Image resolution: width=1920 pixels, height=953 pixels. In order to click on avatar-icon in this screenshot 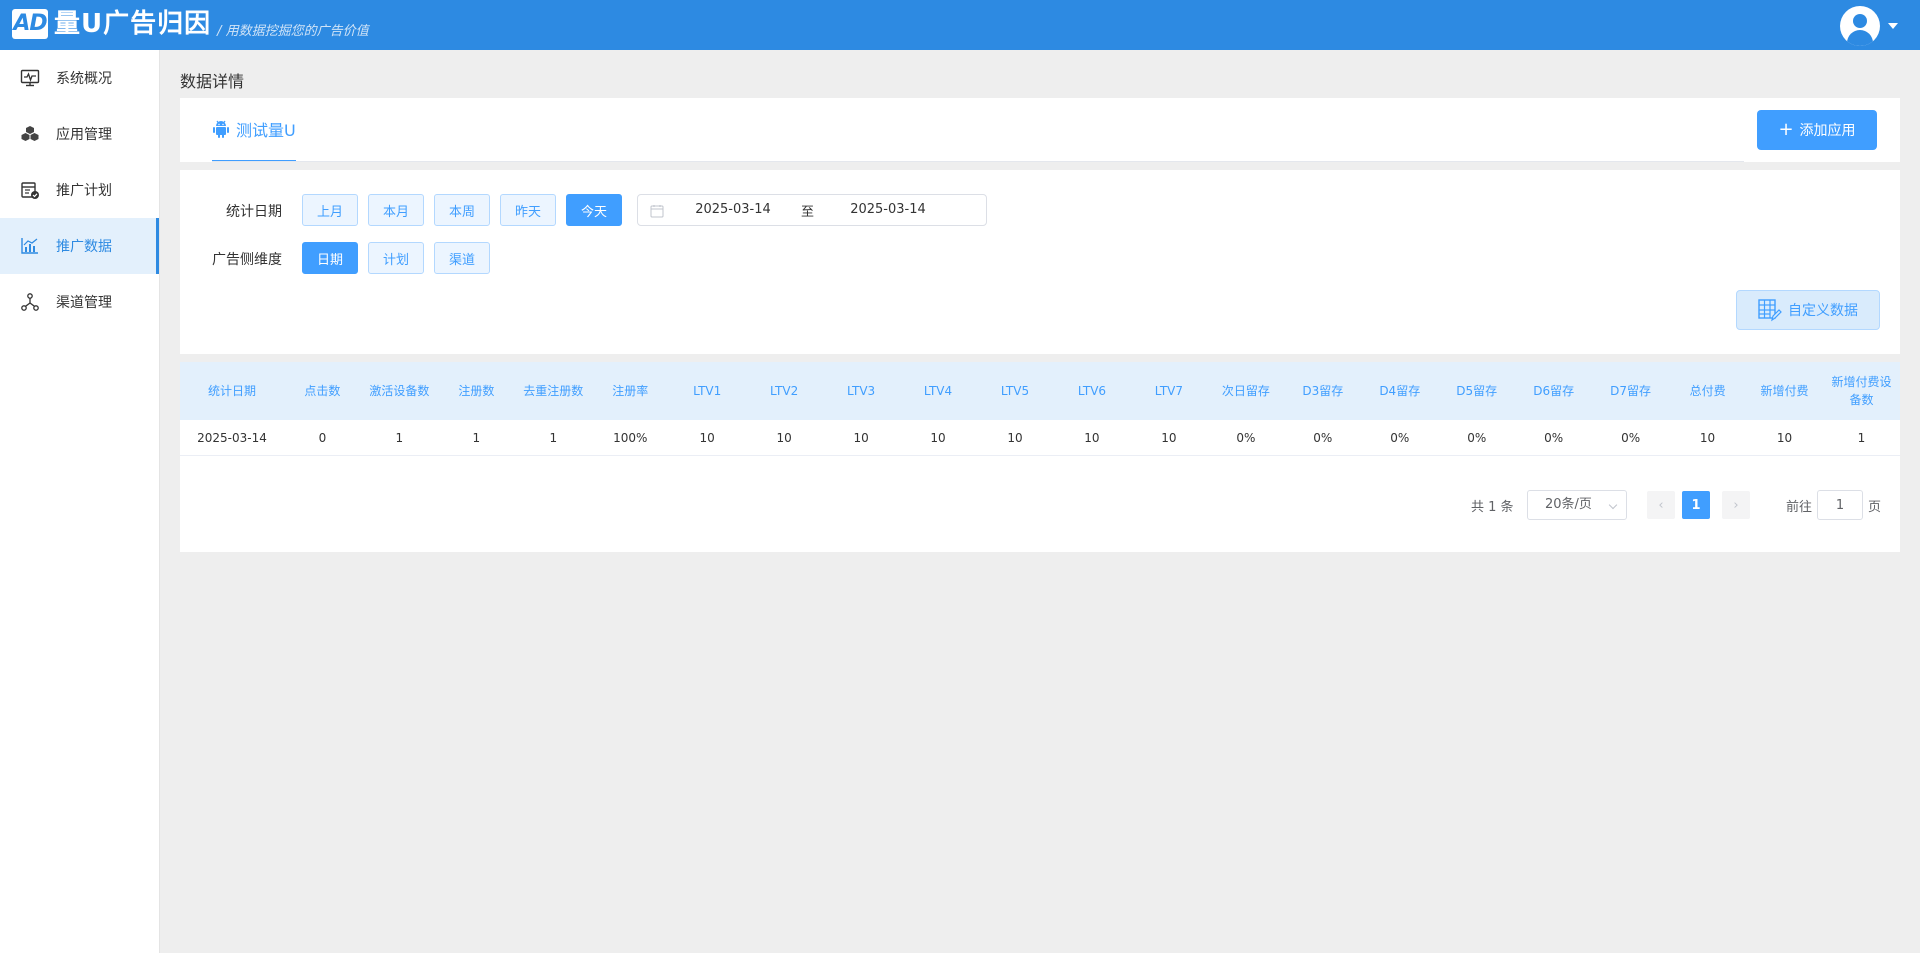, I will do `click(1860, 26)`.